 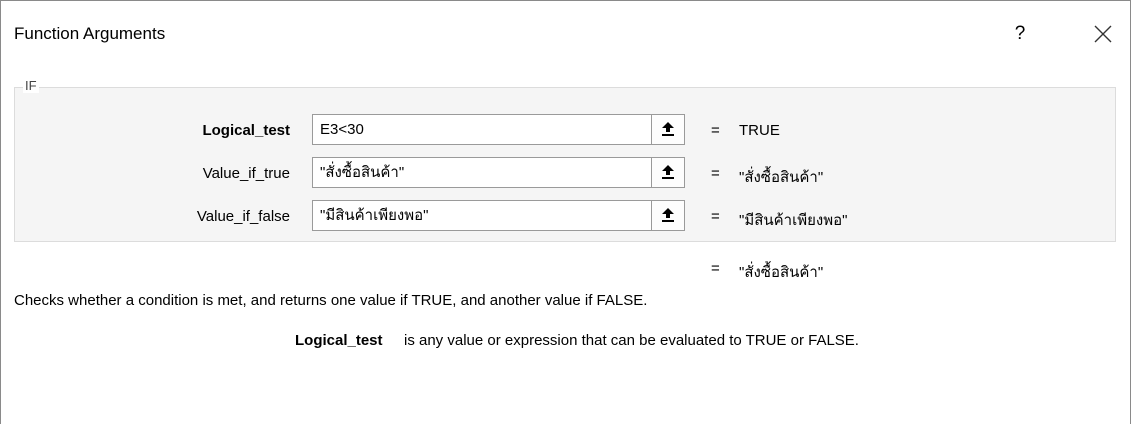 I want to click on close-icon, so click(x=1103, y=34).